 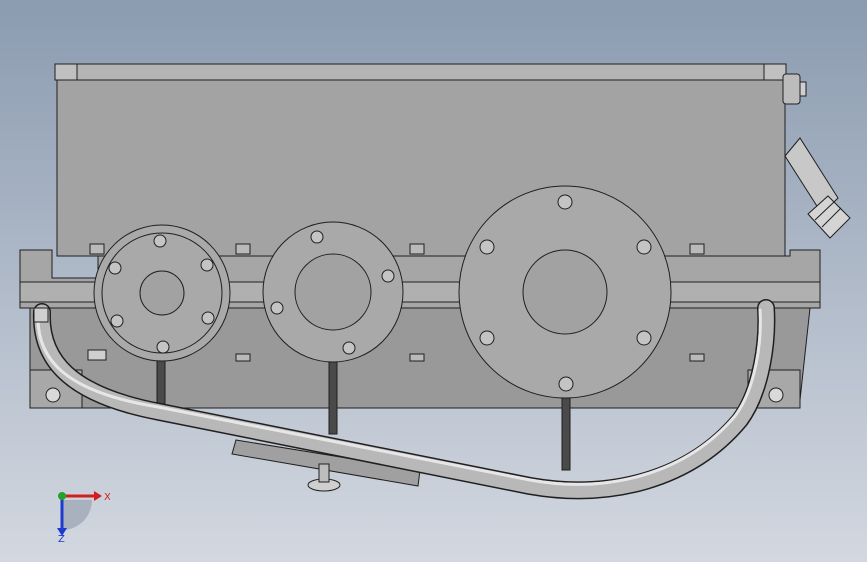 I want to click on bearing-cover-input-bore, so click(x=162, y=293).